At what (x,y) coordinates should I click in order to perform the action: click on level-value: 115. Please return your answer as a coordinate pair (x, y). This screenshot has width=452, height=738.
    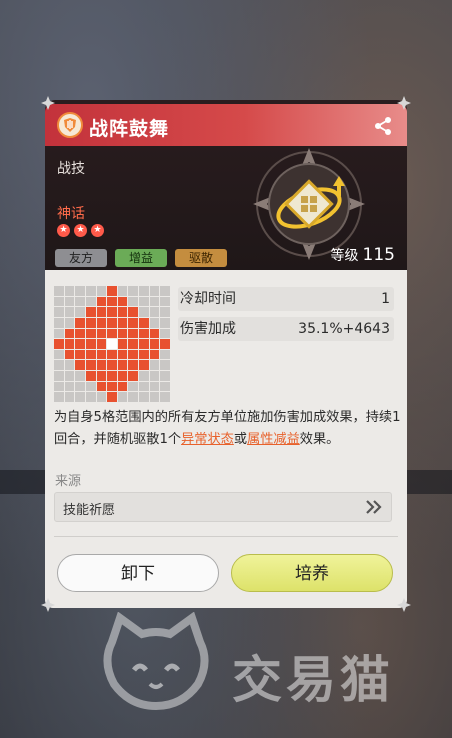
    Looking at the image, I should click on (378, 255).